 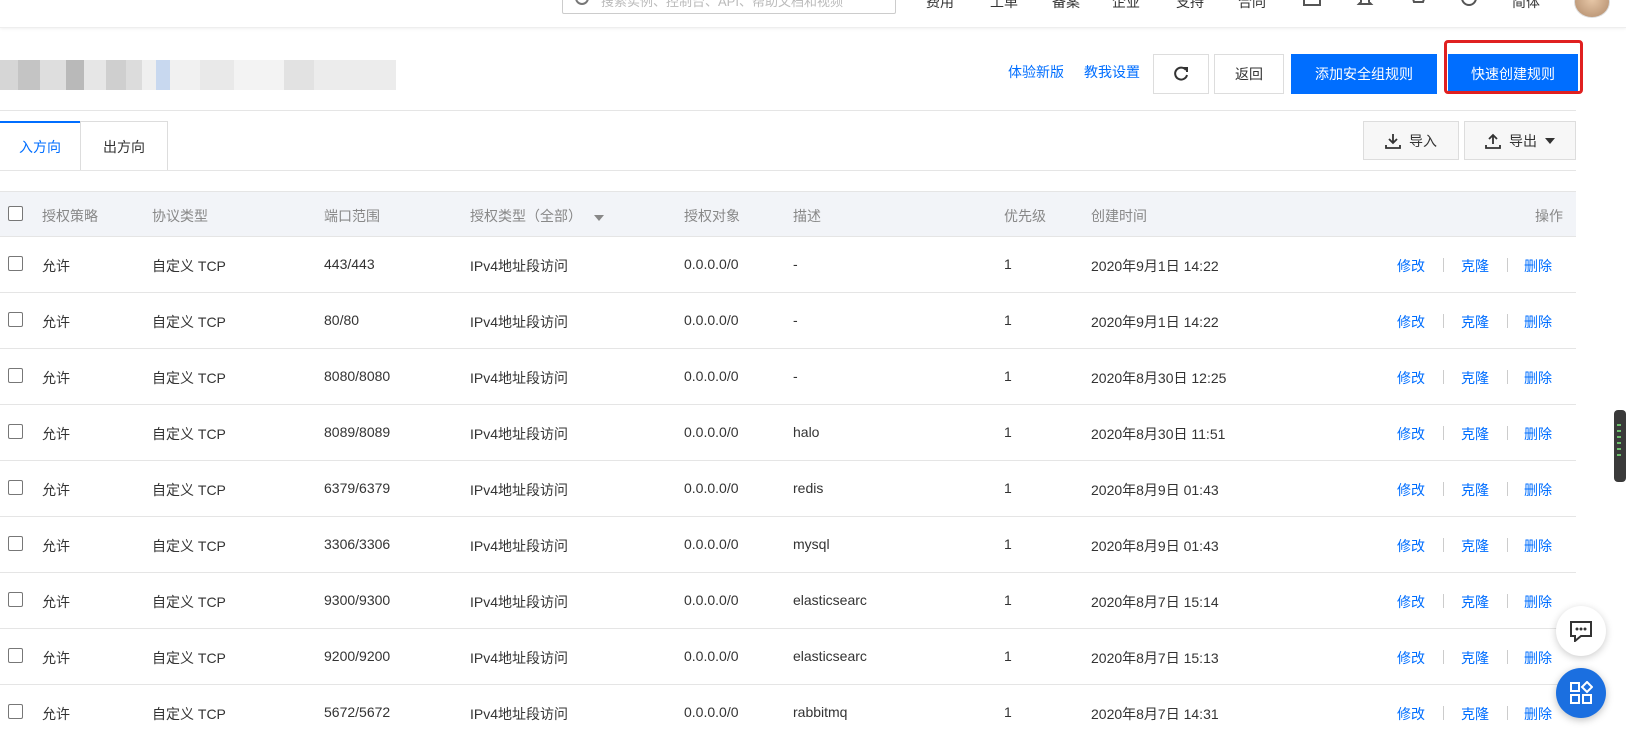 I want to click on cell-port: 443/443, so click(x=349, y=264).